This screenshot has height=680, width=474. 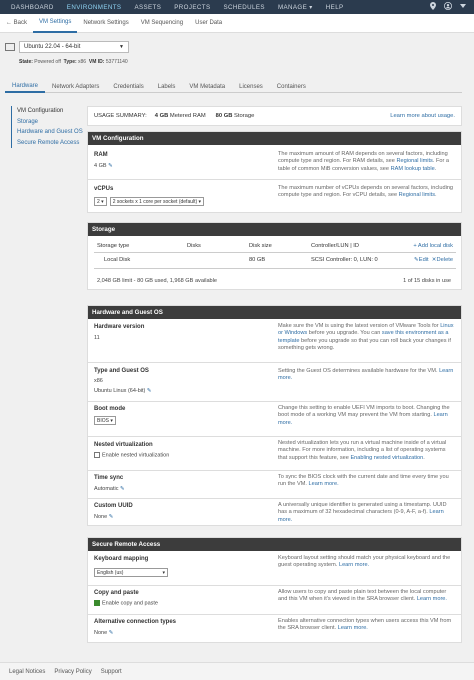 I want to click on tab-hardware: Hardware, so click(x=25, y=86).